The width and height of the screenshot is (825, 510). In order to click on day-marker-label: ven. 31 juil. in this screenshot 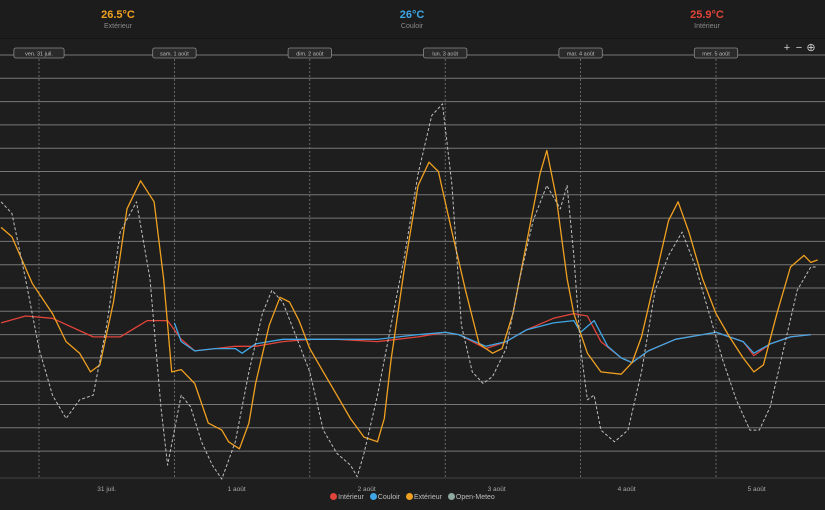, I will do `click(39, 55)`.